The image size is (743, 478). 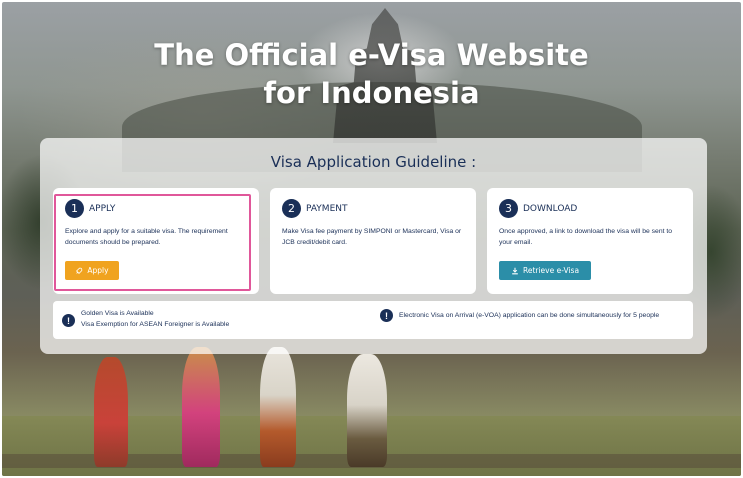 What do you see at coordinates (102, 208) in the screenshot?
I see `step-title: APPLY` at bounding box center [102, 208].